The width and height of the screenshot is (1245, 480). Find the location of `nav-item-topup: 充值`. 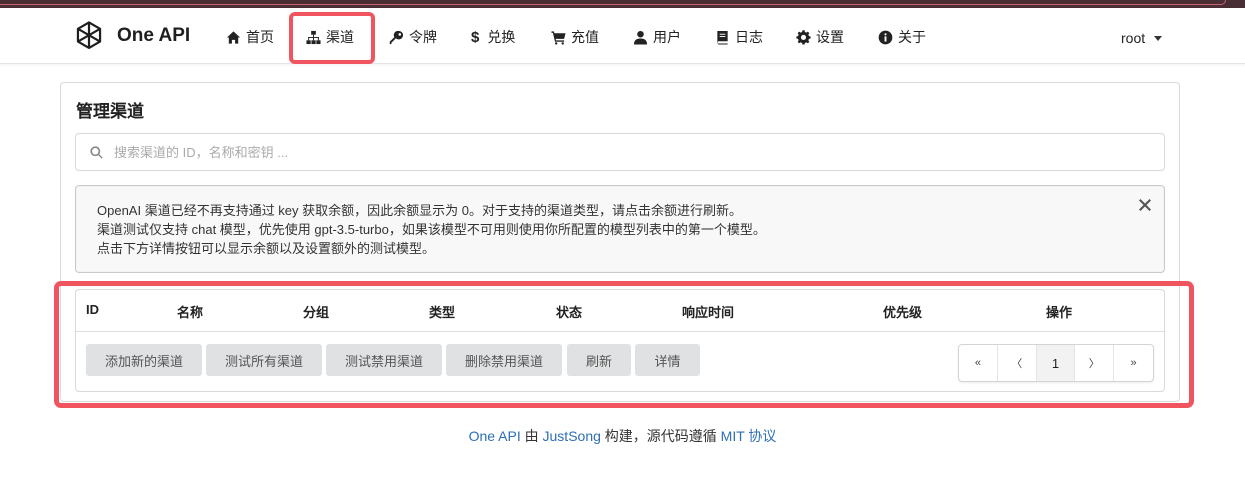

nav-item-topup: 充值 is located at coordinates (575, 37).